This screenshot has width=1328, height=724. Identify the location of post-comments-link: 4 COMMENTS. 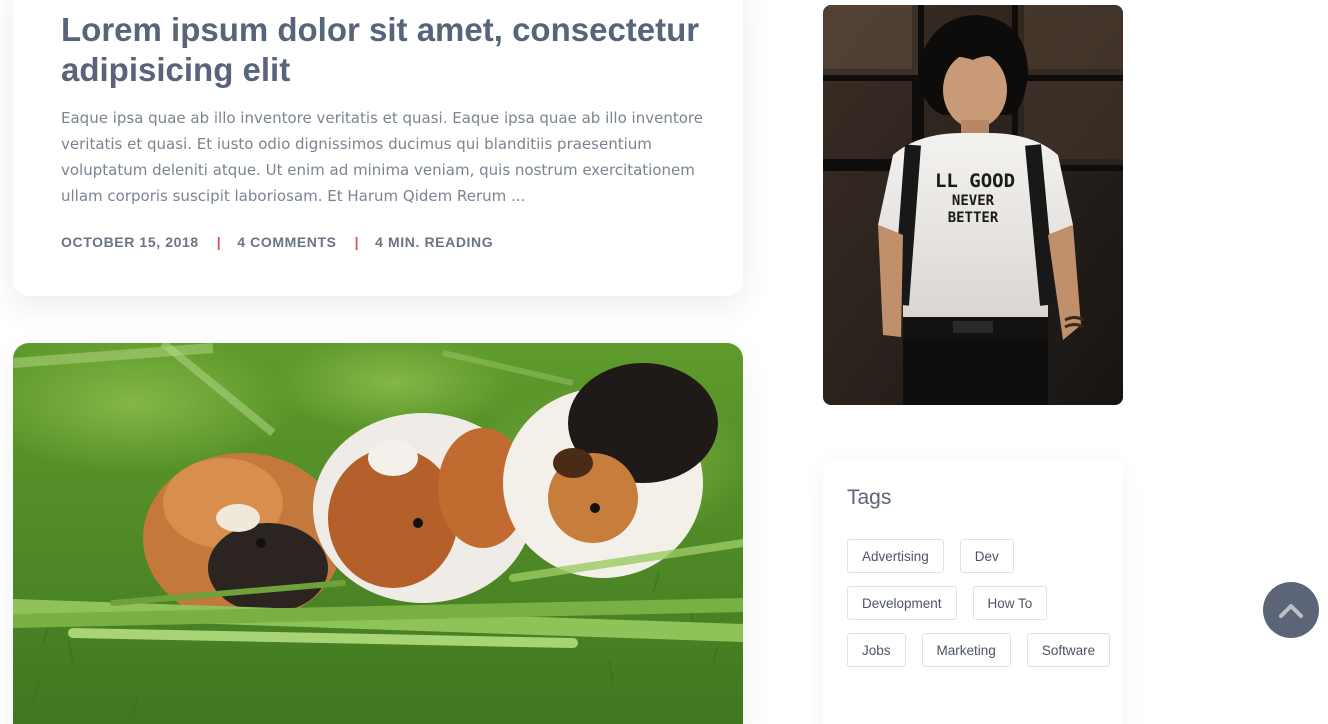
(286, 242).